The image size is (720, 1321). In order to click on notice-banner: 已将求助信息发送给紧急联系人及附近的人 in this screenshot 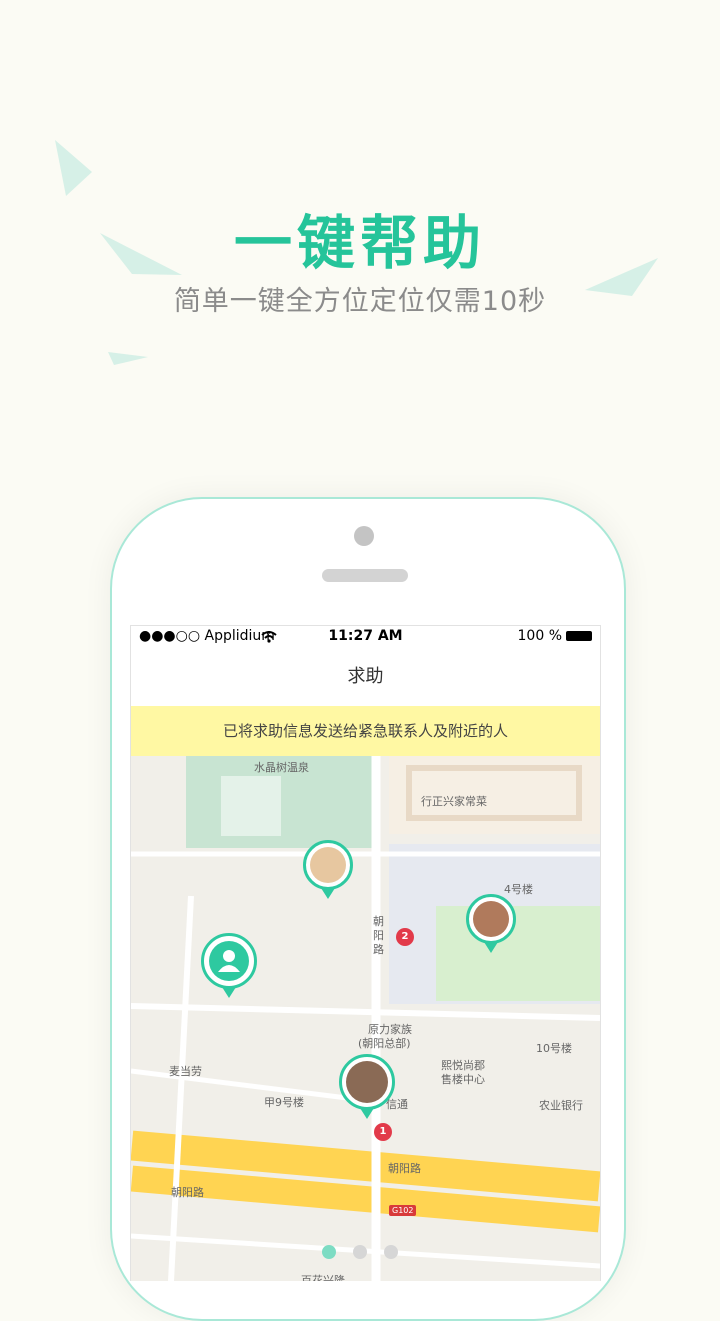, I will do `click(365, 731)`.